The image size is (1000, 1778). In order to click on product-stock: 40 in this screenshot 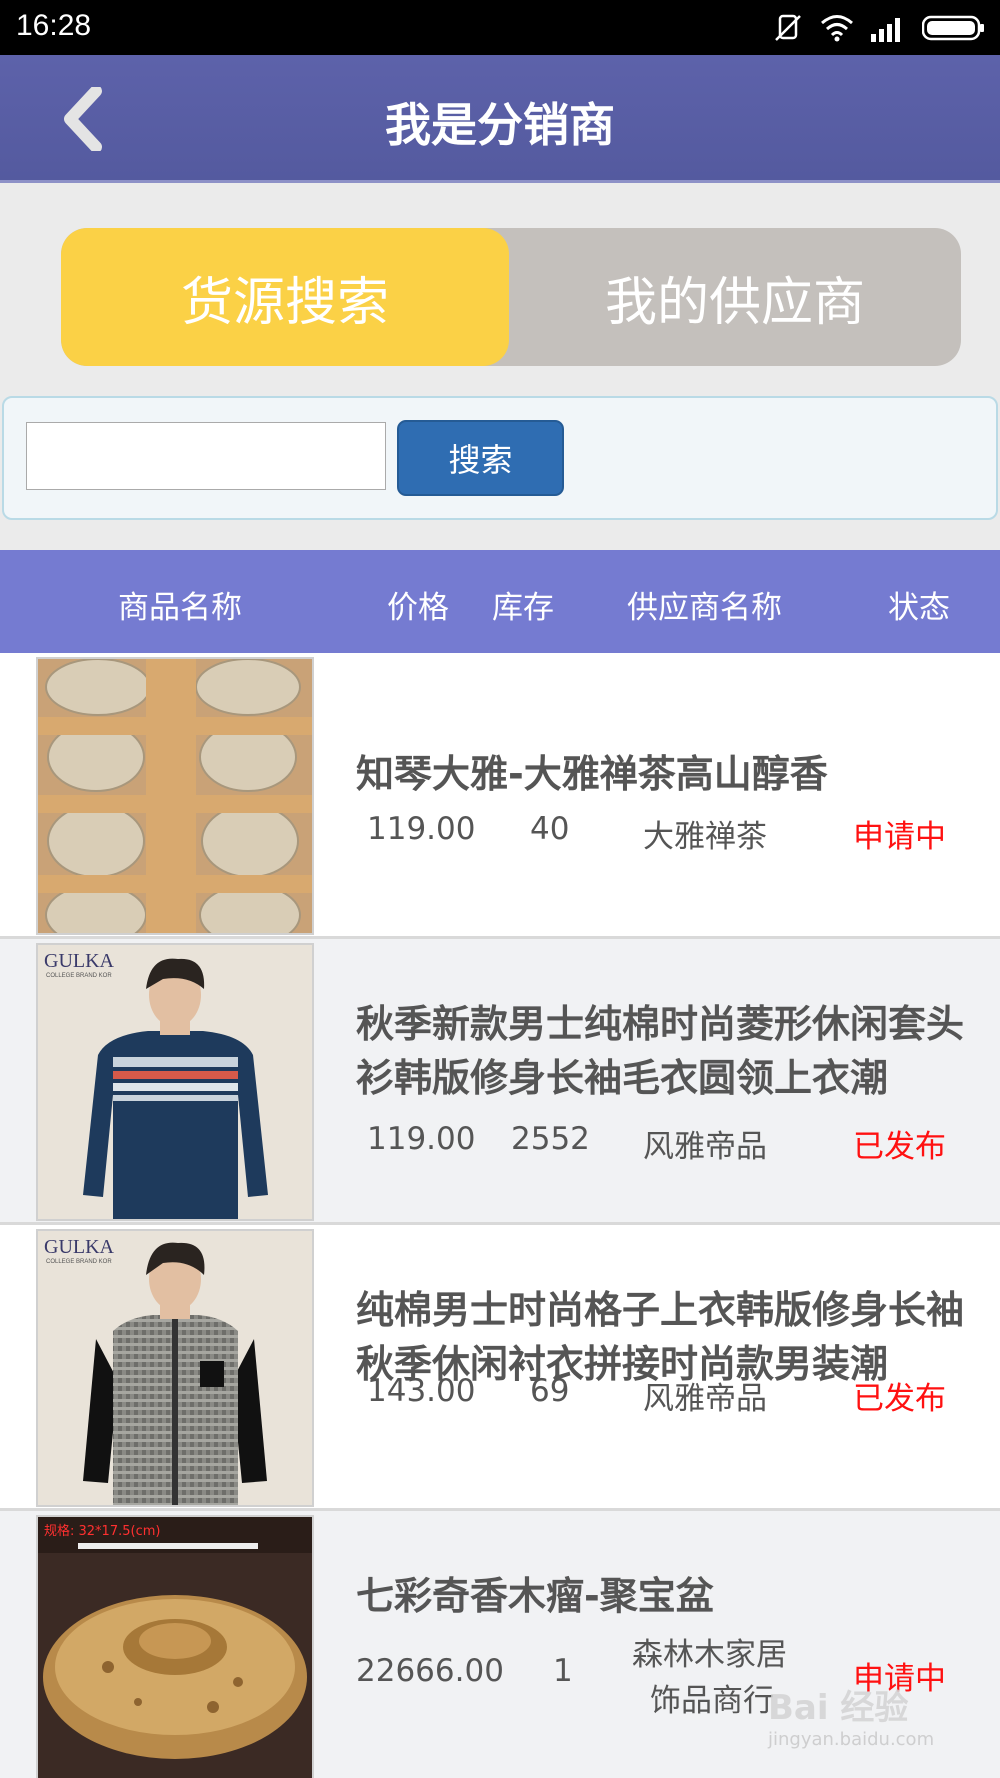, I will do `click(550, 829)`.